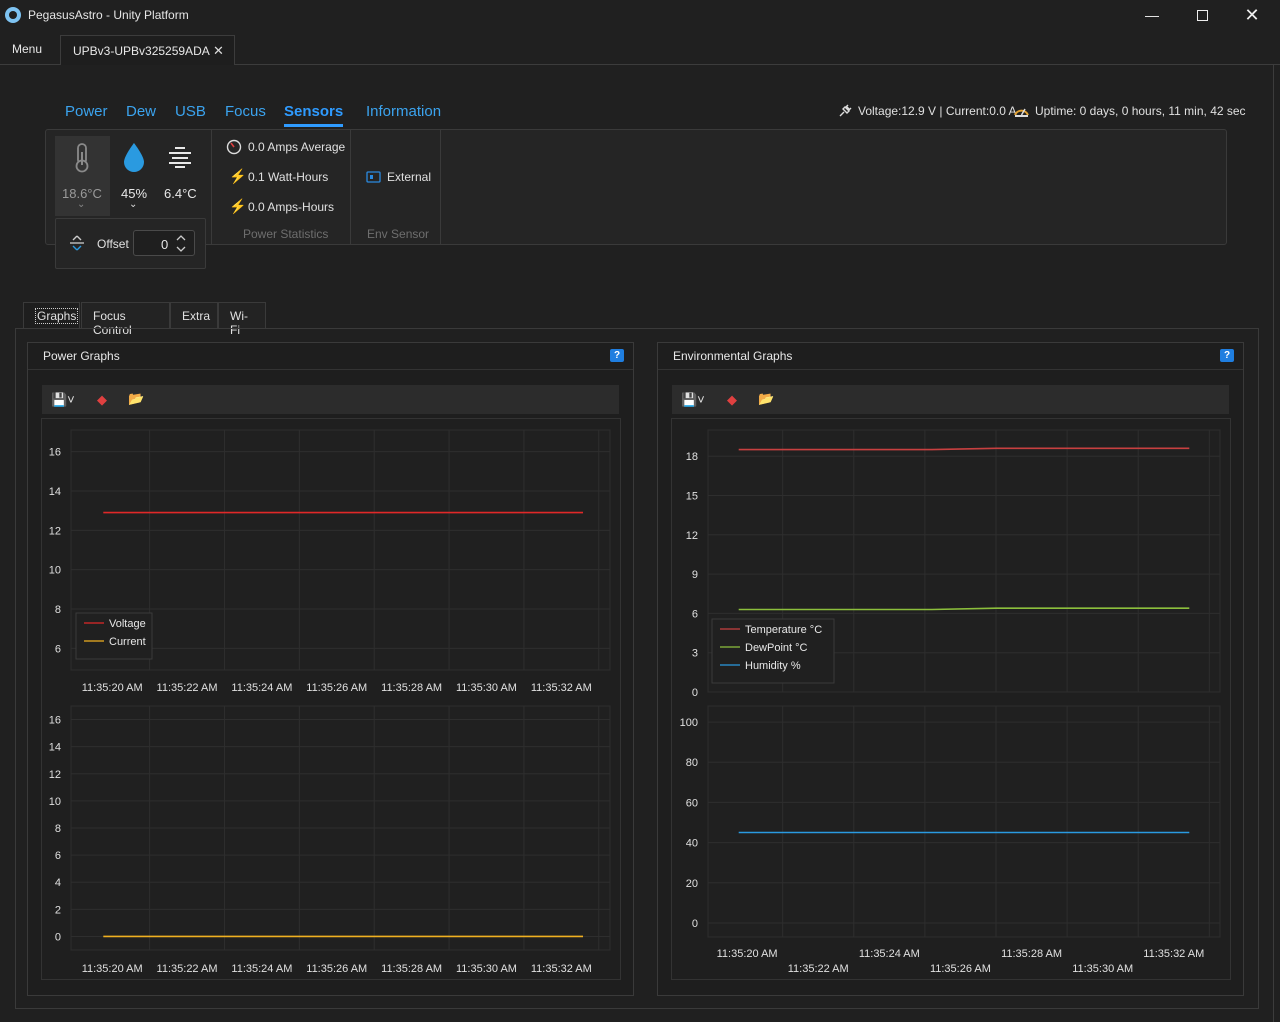  Describe the element at coordinates (692, 497) in the screenshot. I see `y-tick-label: 15` at that location.